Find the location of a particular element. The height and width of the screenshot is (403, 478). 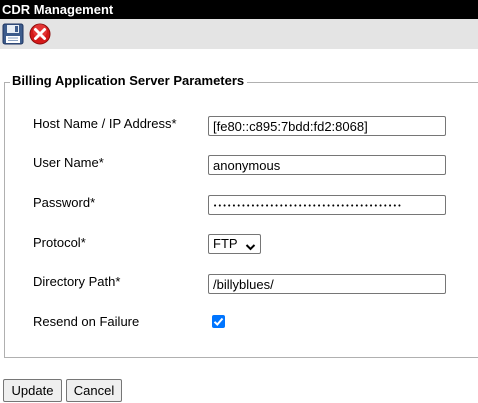

host-label: Host Name / IP Address* is located at coordinates (105, 123).